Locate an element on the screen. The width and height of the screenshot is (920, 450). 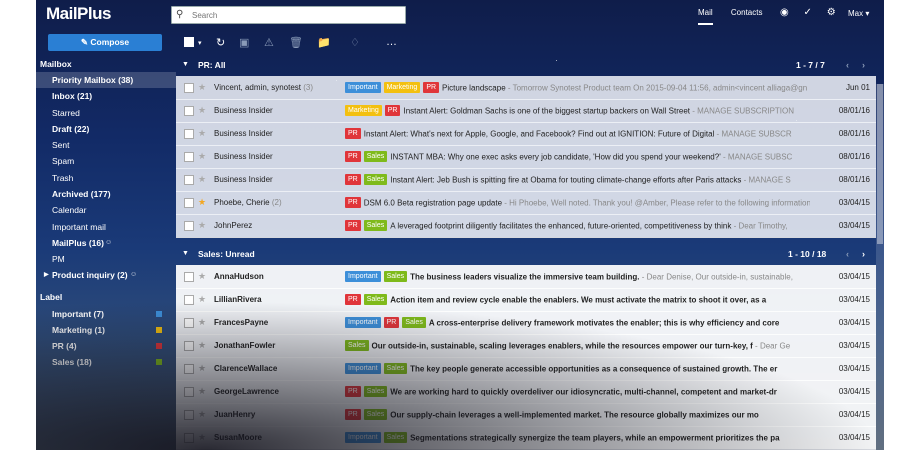
scrollbar-thumb is located at coordinates (880, 164).